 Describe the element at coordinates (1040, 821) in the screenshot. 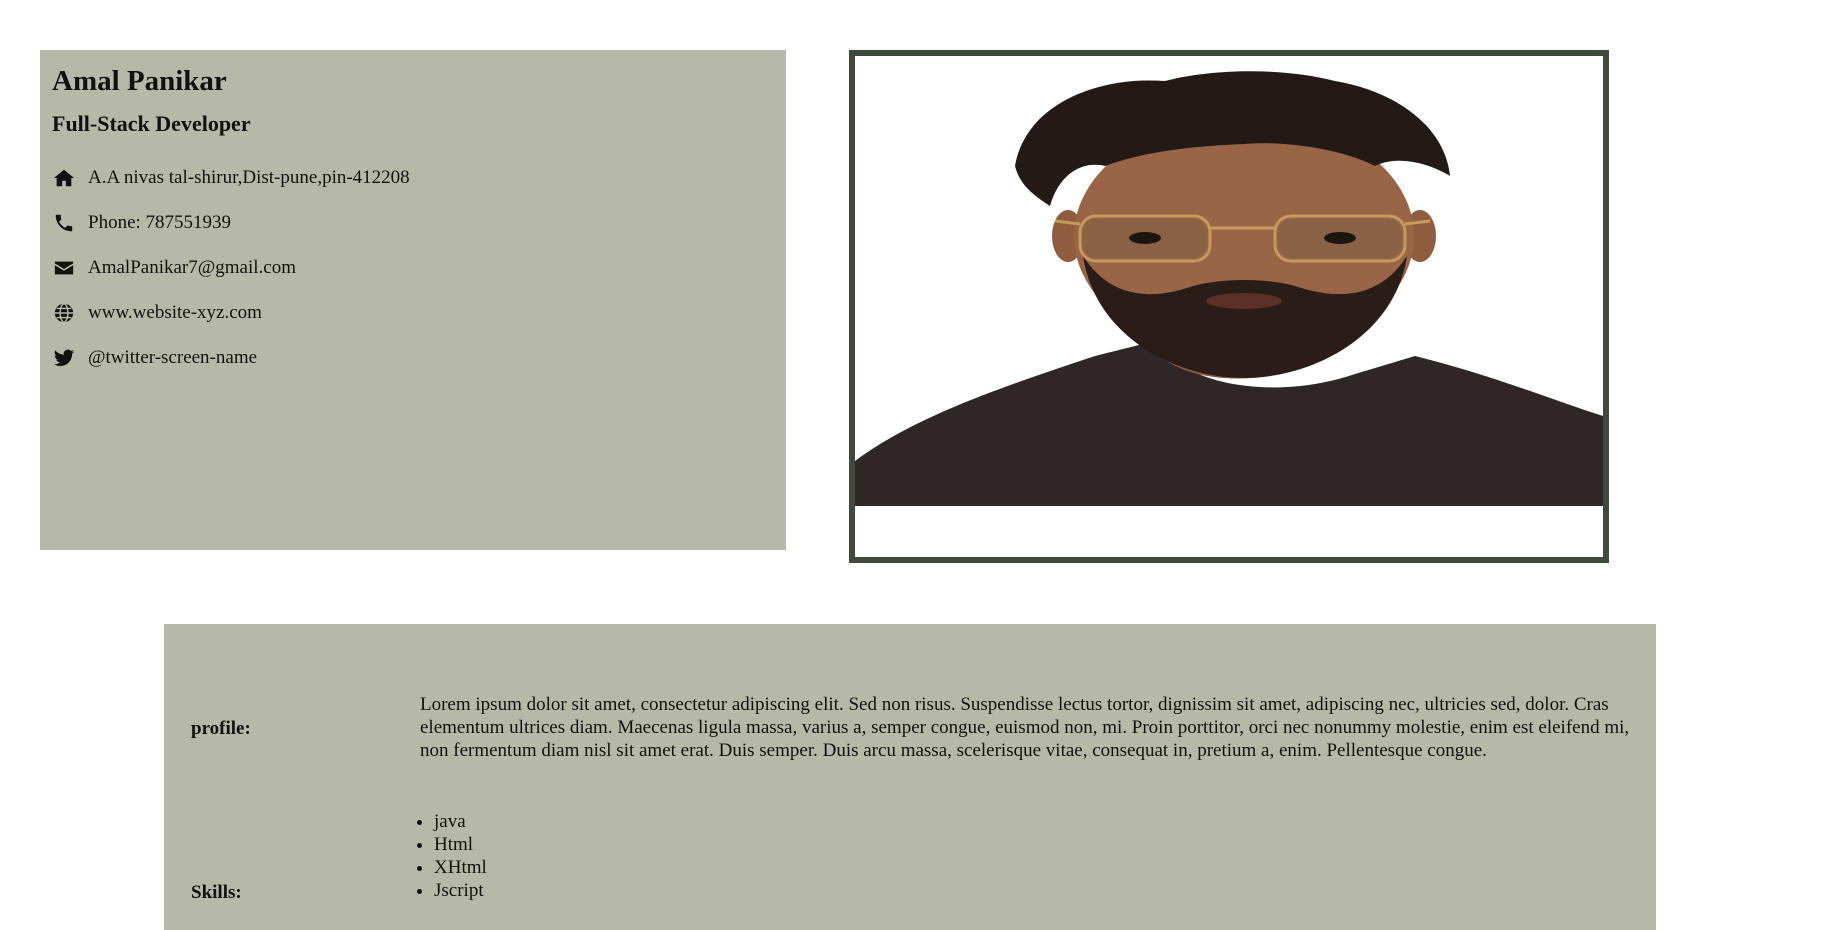

I see `skill-item: java` at that location.